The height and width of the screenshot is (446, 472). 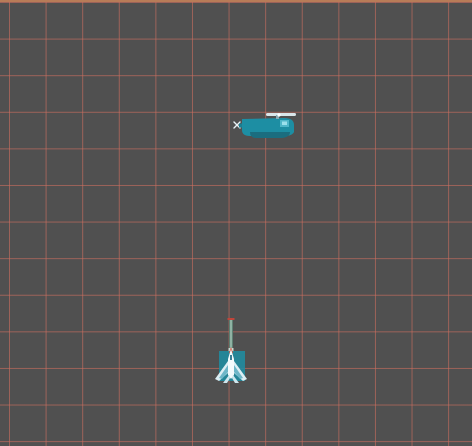 What do you see at coordinates (231, 365) in the screenshot?
I see `player-fighter-jet-icon` at bounding box center [231, 365].